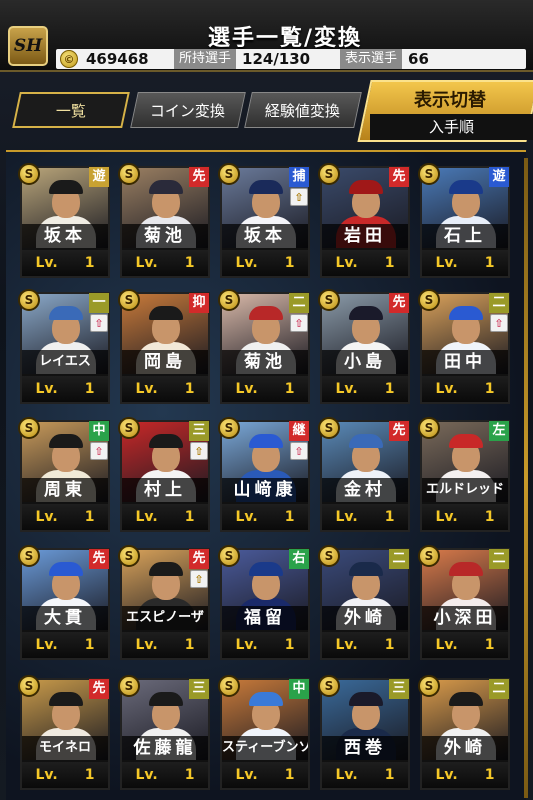 The height and width of the screenshot is (800, 533). I want to click on player-name: 岩田, so click(365, 236).